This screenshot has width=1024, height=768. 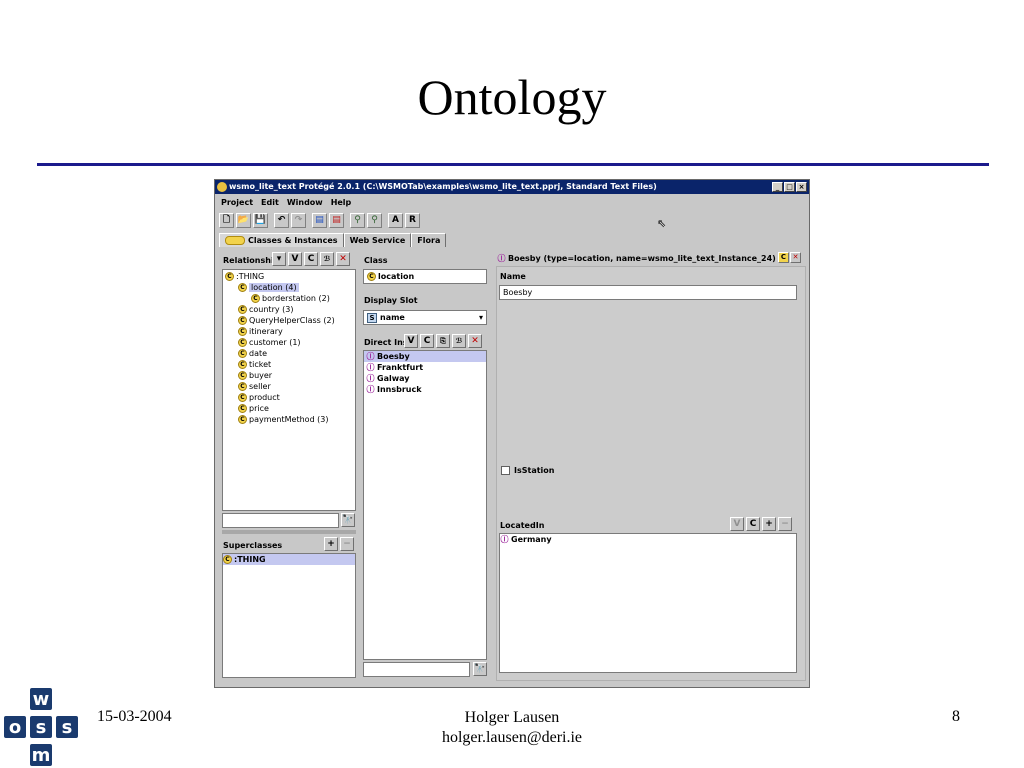 I want to click on menu-project: Project, so click(x=237, y=203).